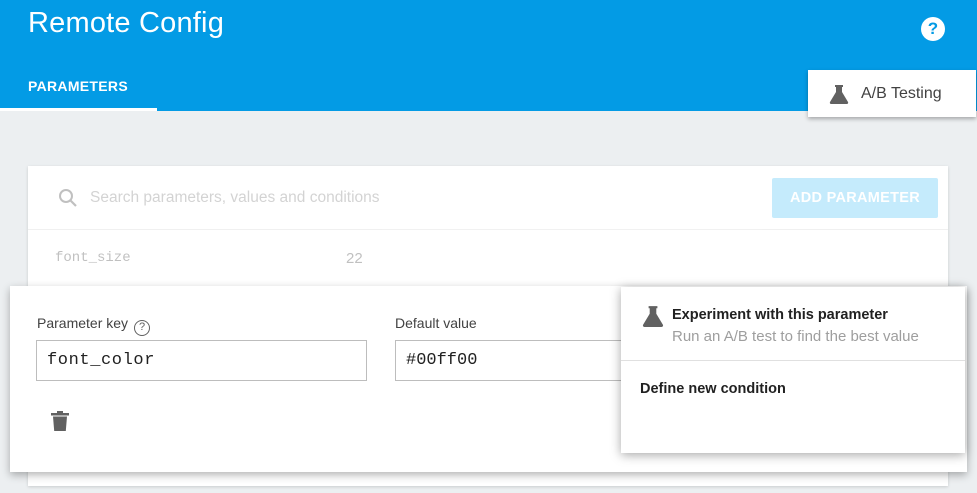 Image resolution: width=977 pixels, height=493 pixels. I want to click on tab-parameters-label: PARAMETERS, so click(78, 86).